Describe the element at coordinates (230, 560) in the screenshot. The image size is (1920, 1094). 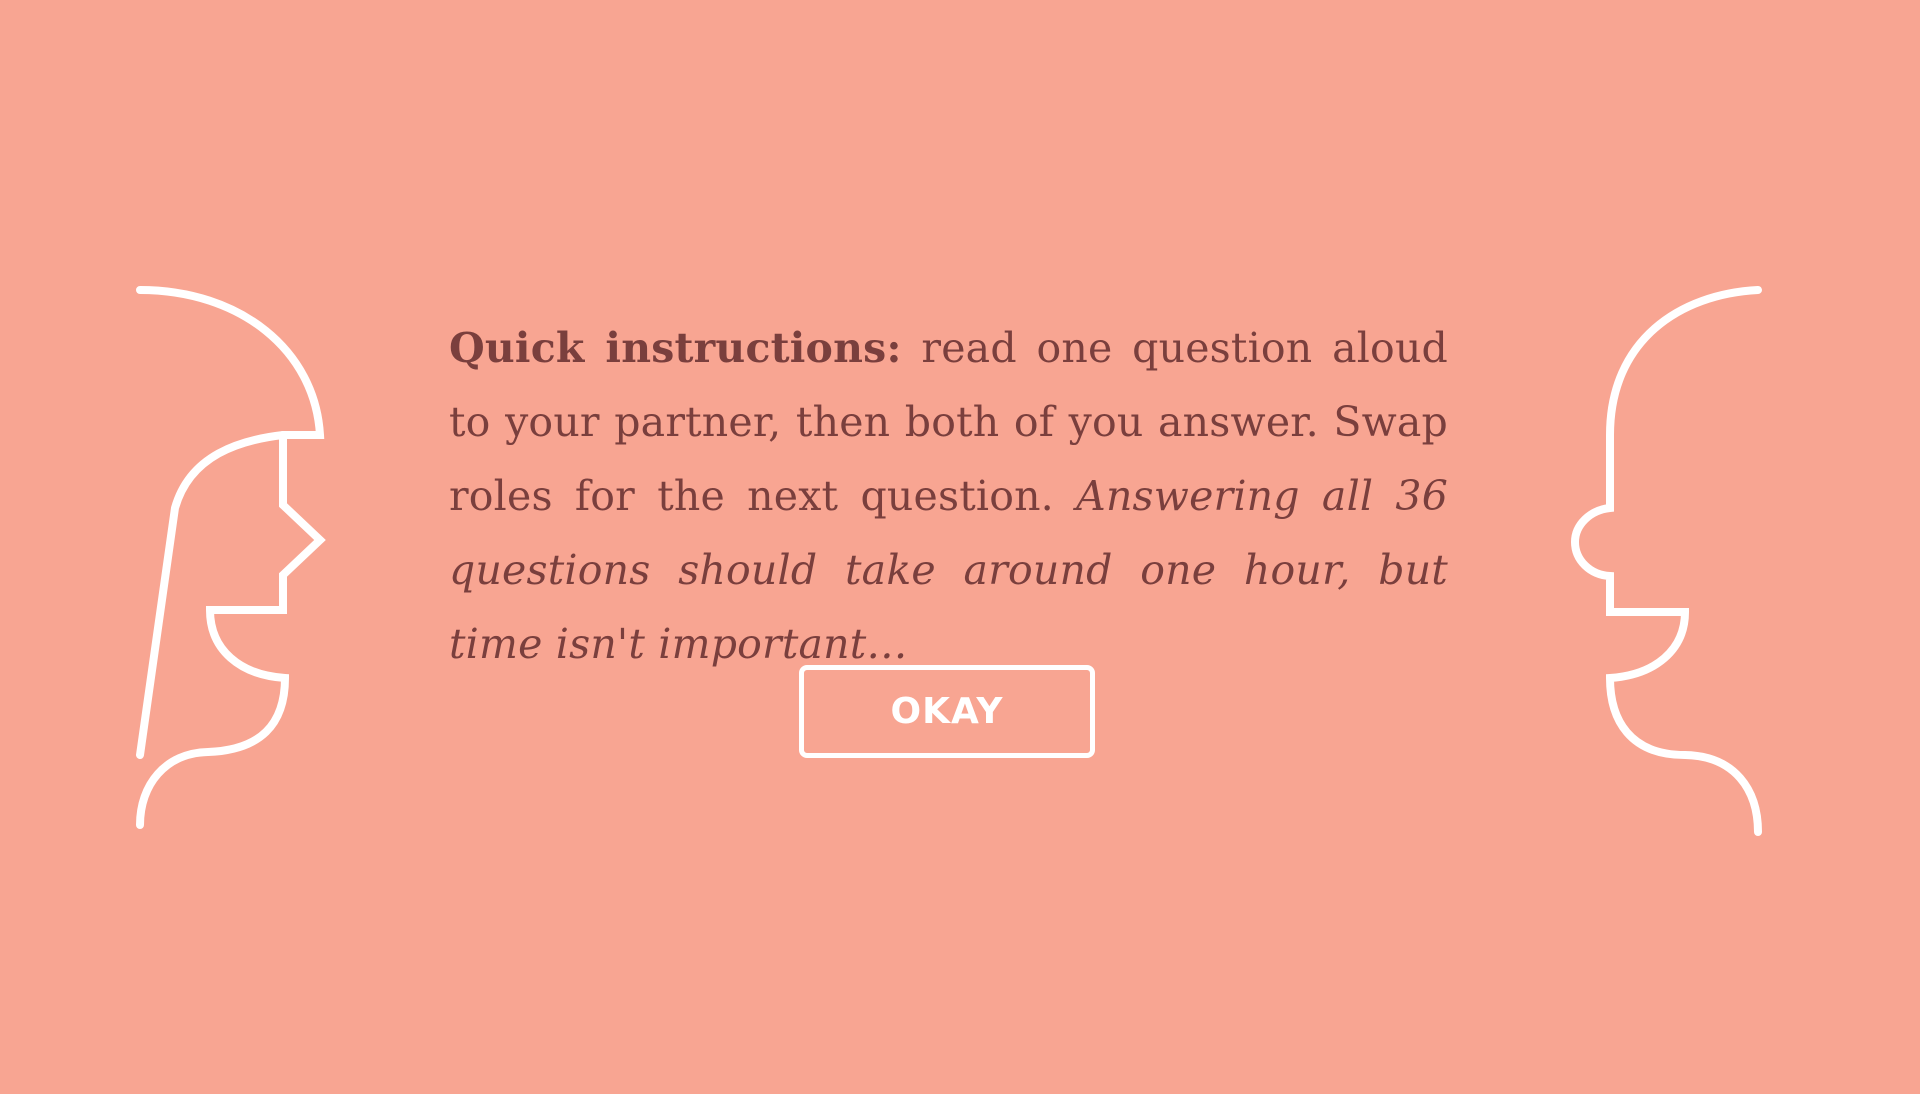
I see `woman-profile-icon` at that location.